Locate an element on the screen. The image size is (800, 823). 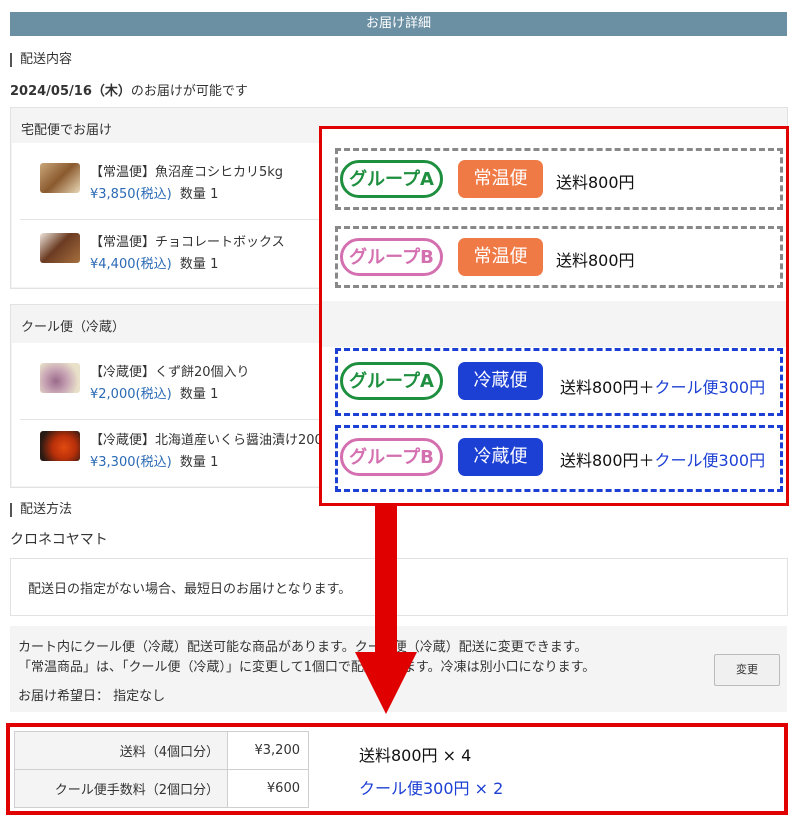
product-image-chocolate is located at coordinates (60, 248).